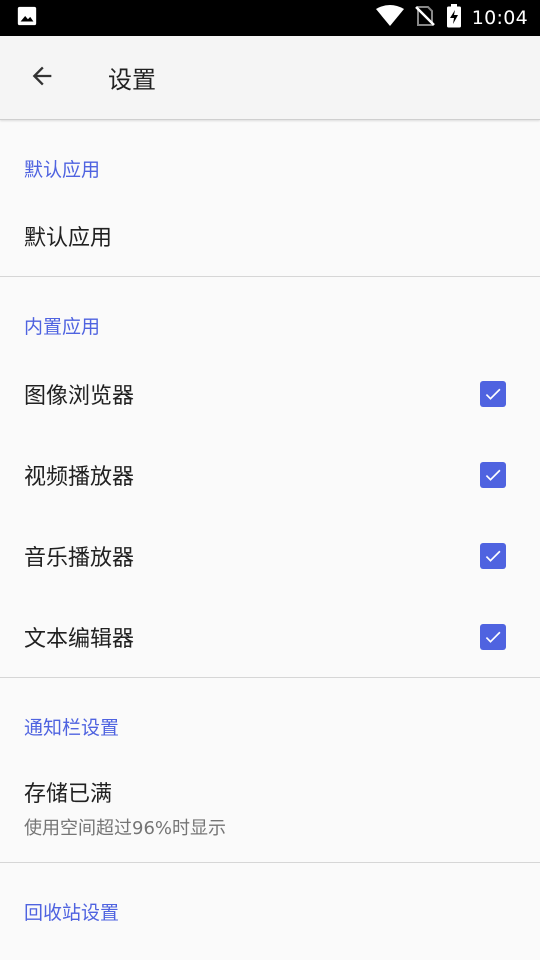 This screenshot has height=960, width=540. What do you see at coordinates (79, 639) in the screenshot?
I see `pref-title: 文本编辑器` at bounding box center [79, 639].